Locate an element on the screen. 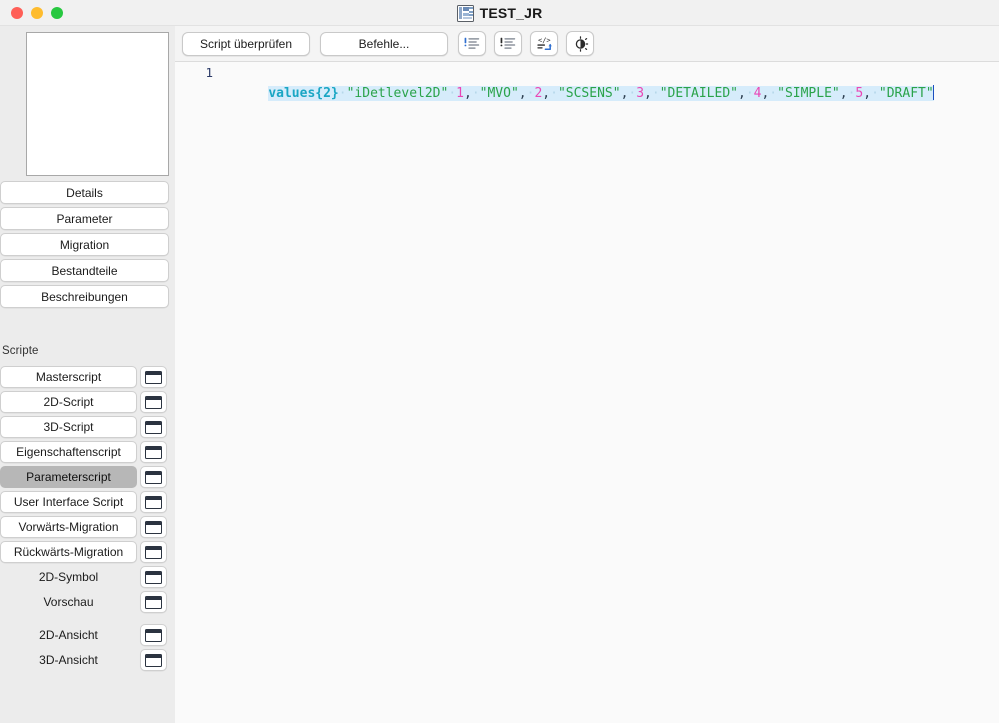 Image resolution: width=999 pixels, height=723 pixels. open-user-interface-script-button is located at coordinates (153, 502).